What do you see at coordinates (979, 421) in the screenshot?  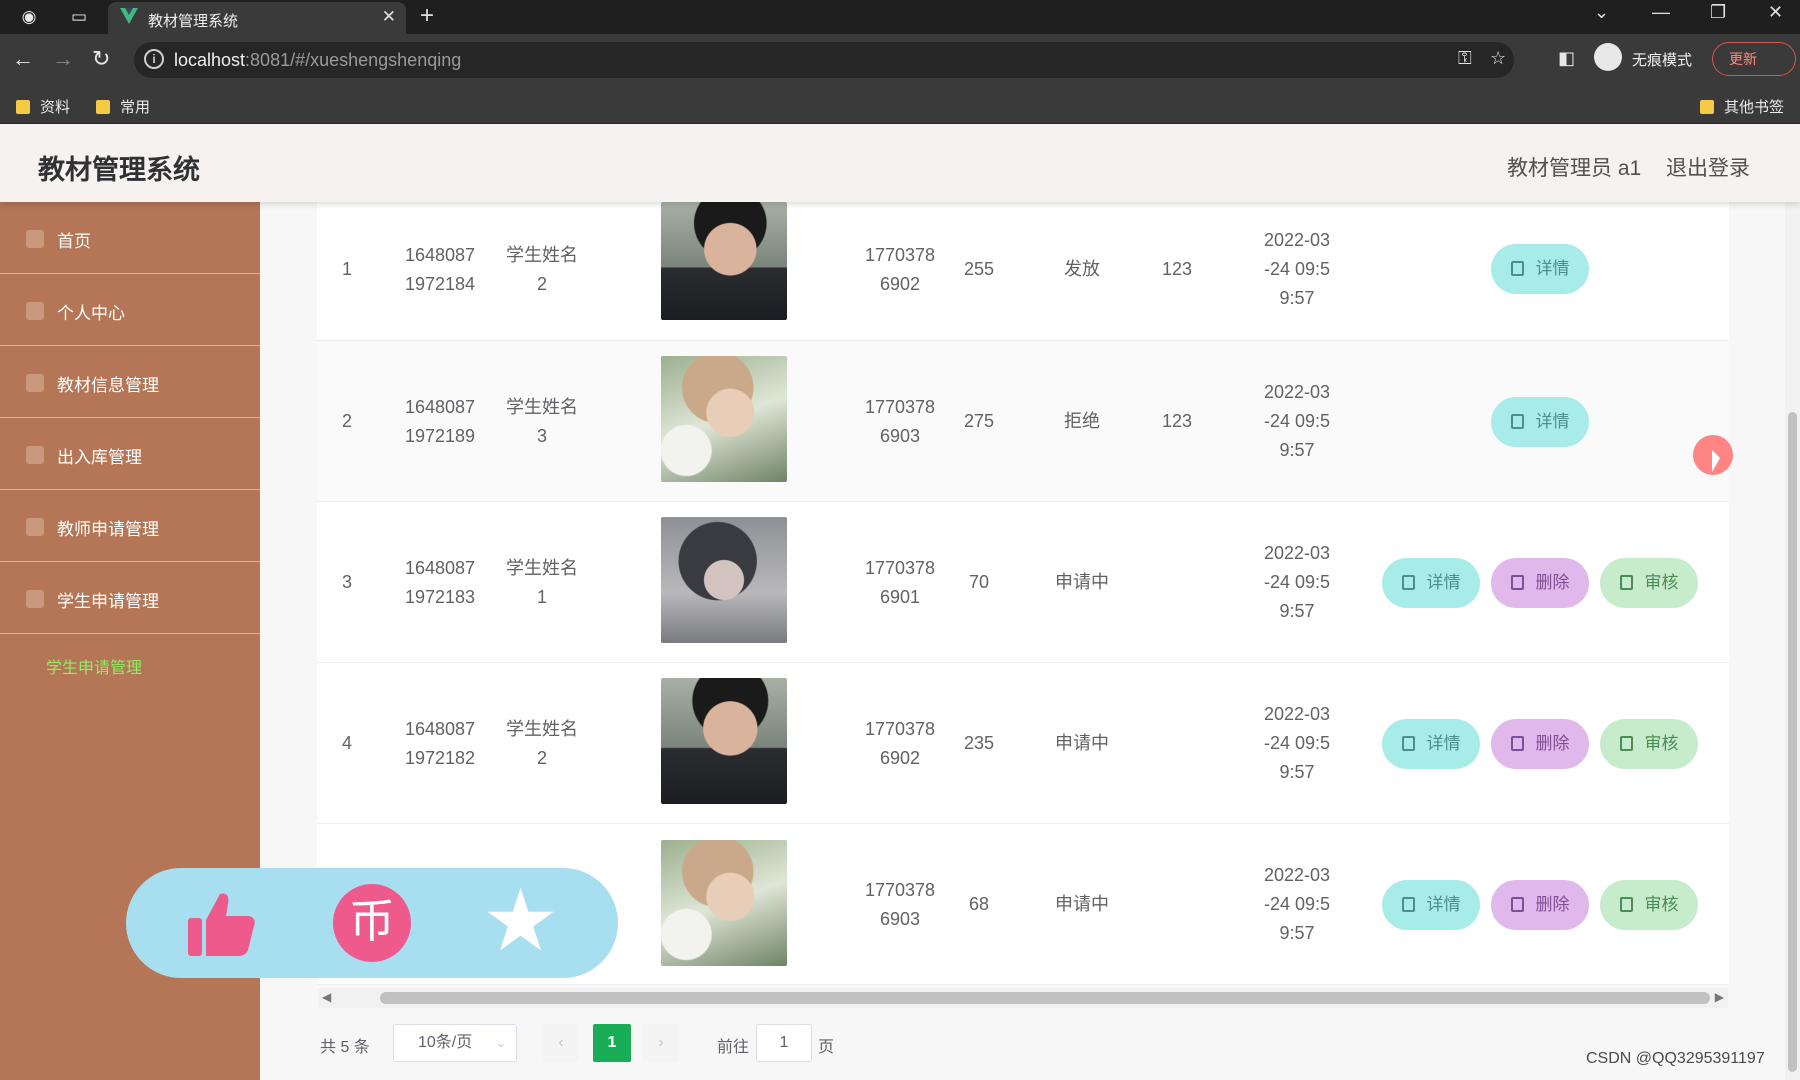 I see `cell-quantity: 275` at bounding box center [979, 421].